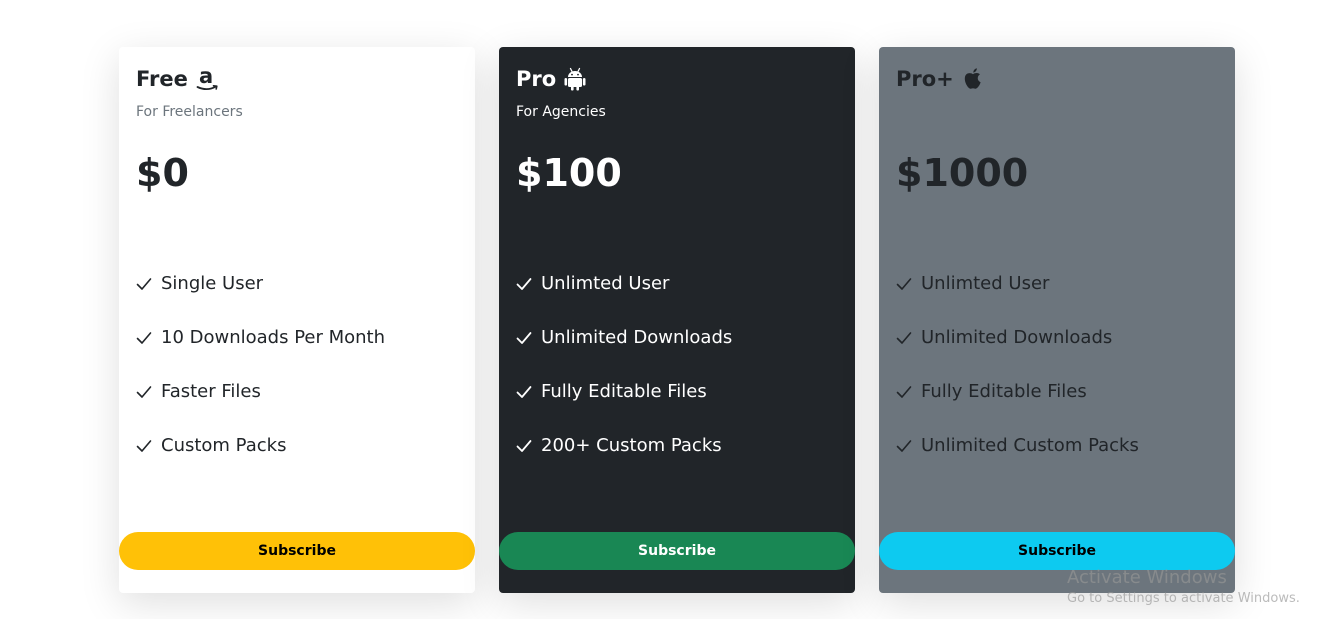 This screenshot has width=1342, height=619. What do you see at coordinates (561, 112) in the screenshot?
I see `plan-subtitle: For Agencies` at bounding box center [561, 112].